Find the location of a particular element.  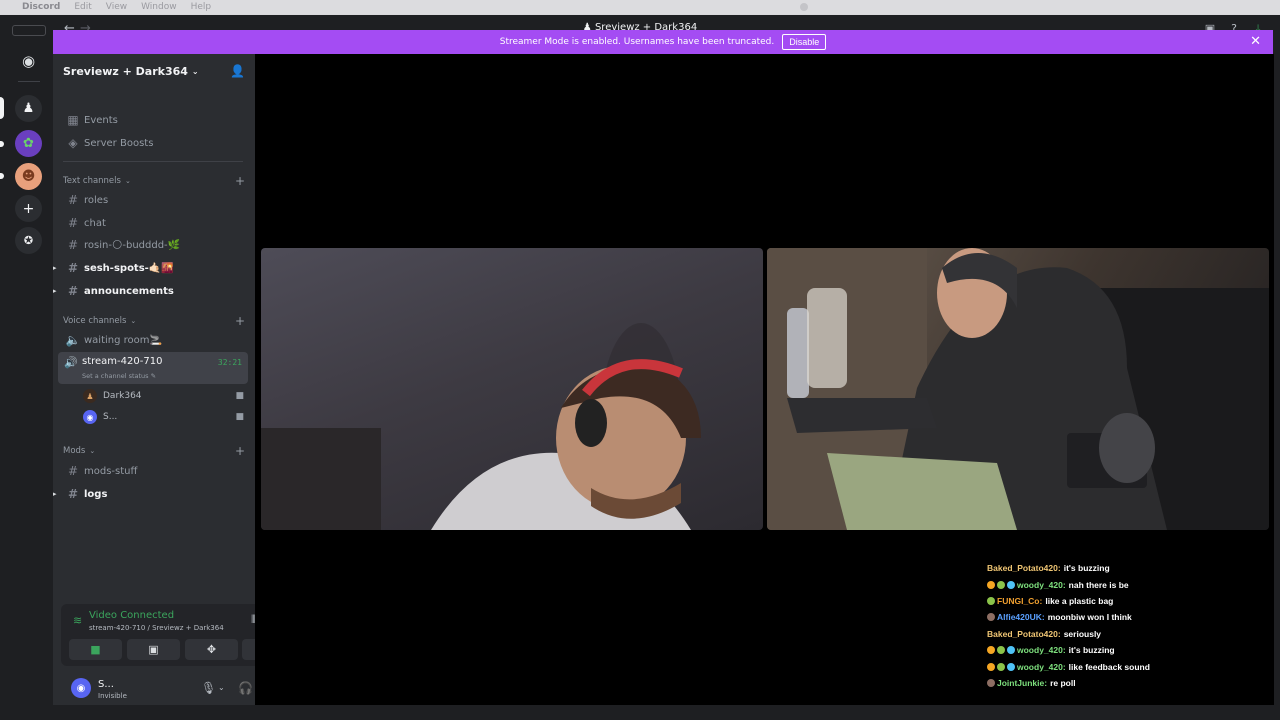

nav-item-label: Server Boosts is located at coordinates (119, 143).